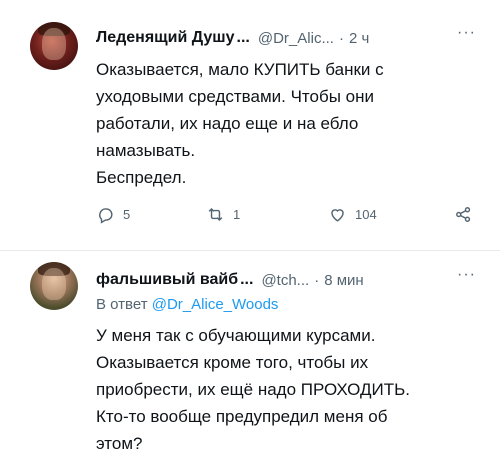 The height and width of the screenshot is (457, 500). I want to click on reply-mention-link: @Dr_Alice_Woods, so click(215, 304).